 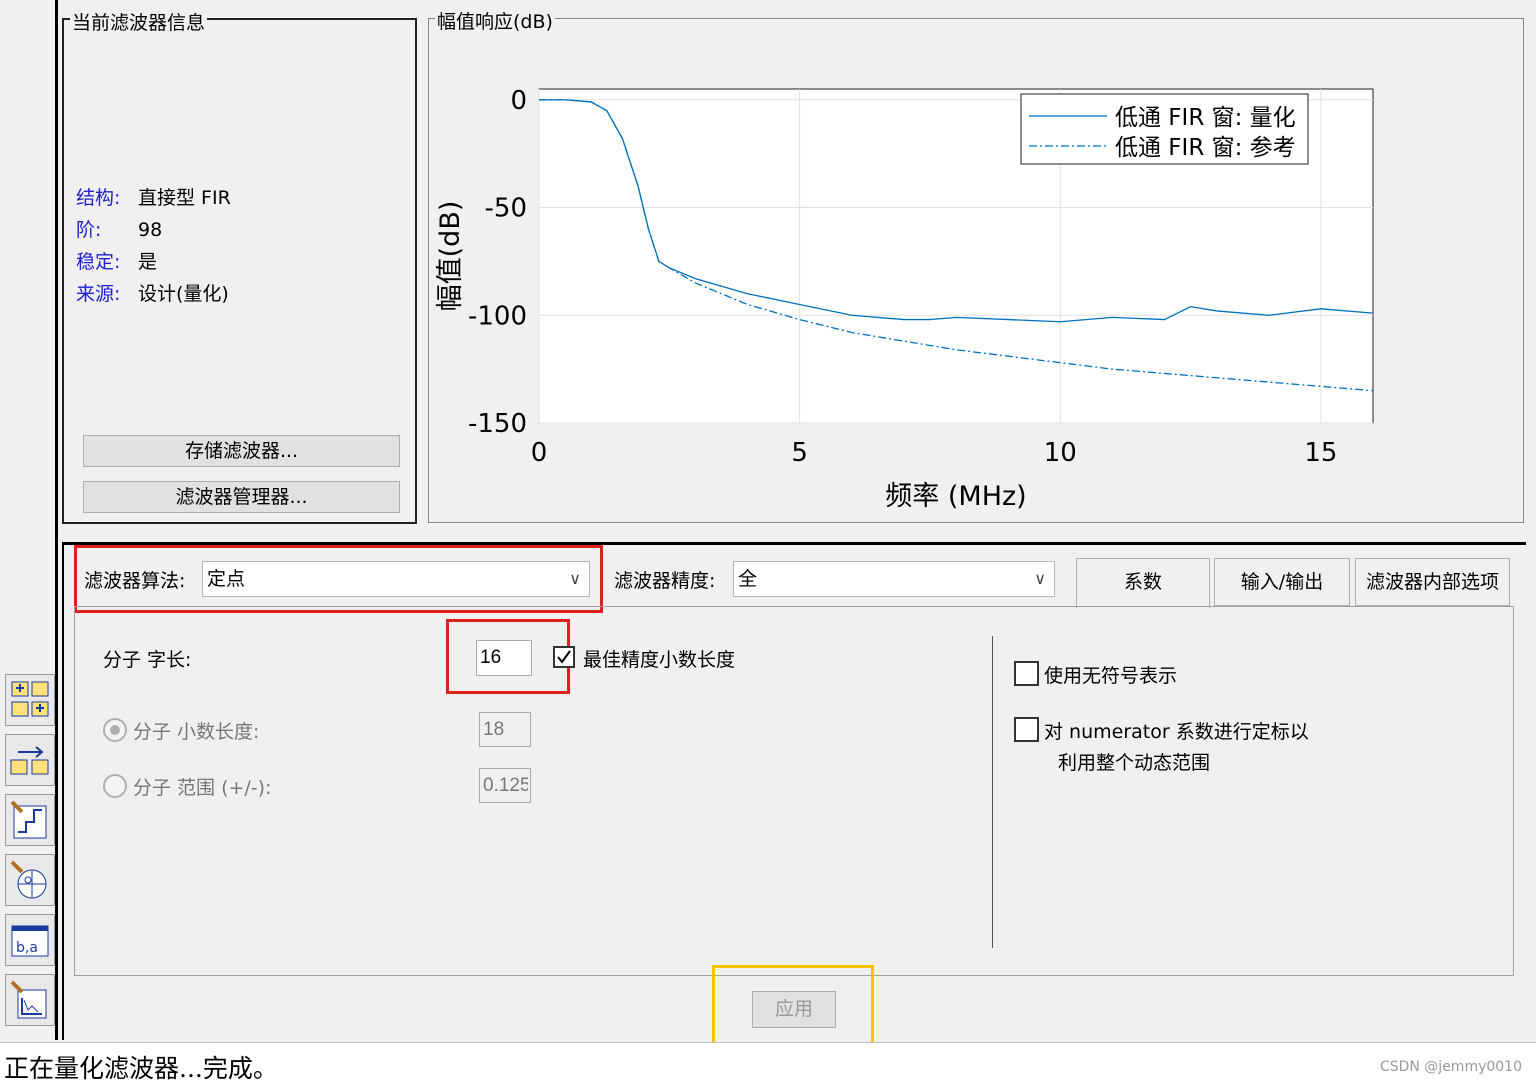 I want to click on frac-length-input, so click(x=505, y=729).